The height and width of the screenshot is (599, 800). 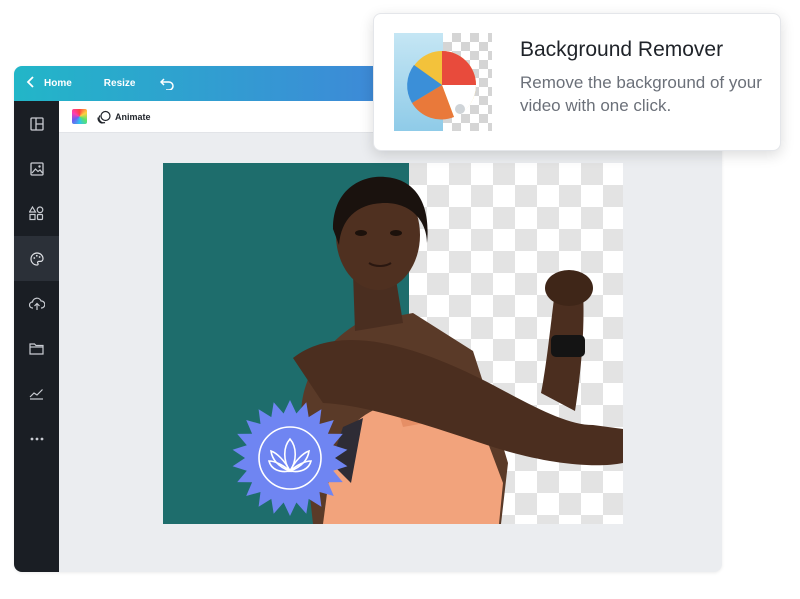 I want to click on sidebar-item-elements, so click(x=36, y=213).